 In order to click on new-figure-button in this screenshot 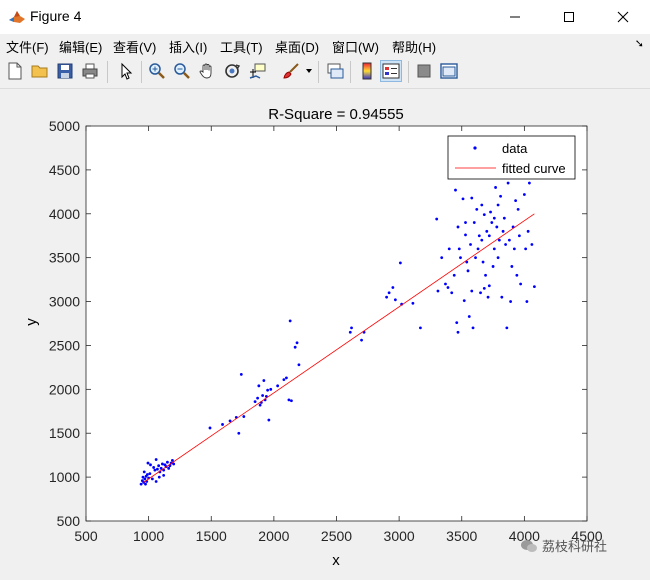, I will do `click(15, 71)`.